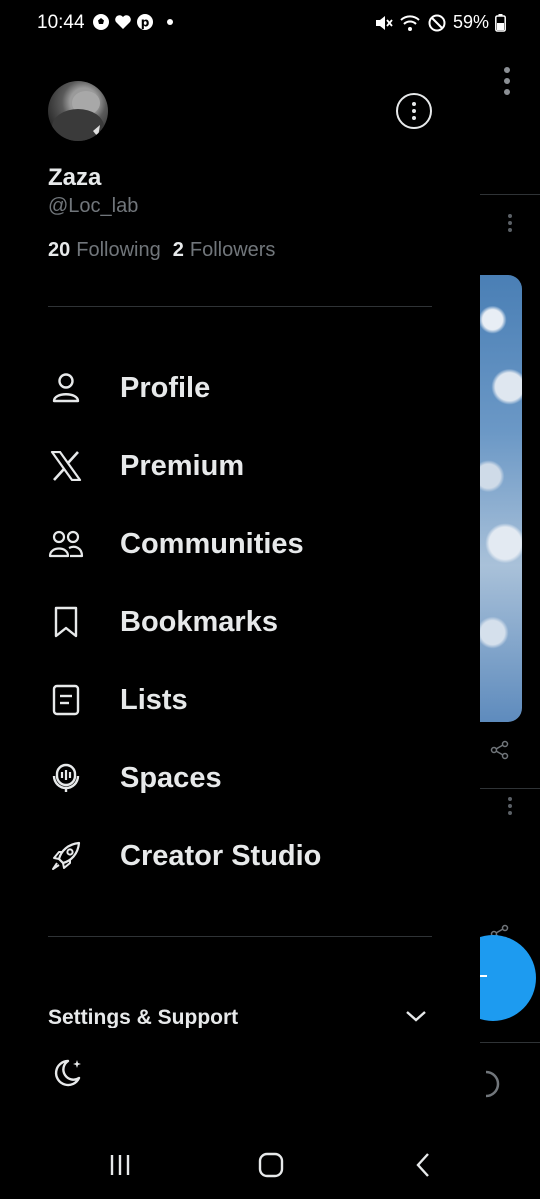 The width and height of the screenshot is (540, 1199). I want to click on menu-item-premium: Premium, so click(240, 466).